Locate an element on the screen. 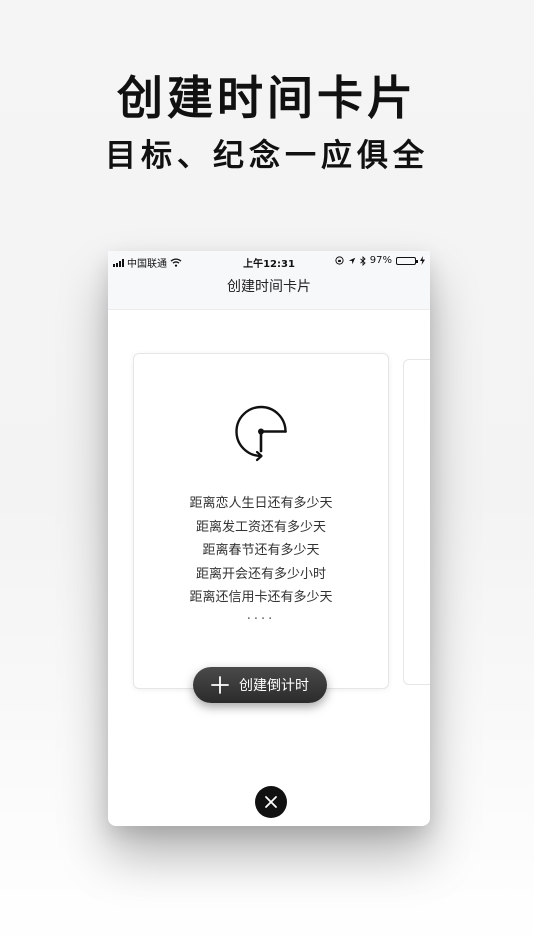 The image size is (534, 950). promo-headline: 创建时间卡片 is located at coordinates (267, 98).